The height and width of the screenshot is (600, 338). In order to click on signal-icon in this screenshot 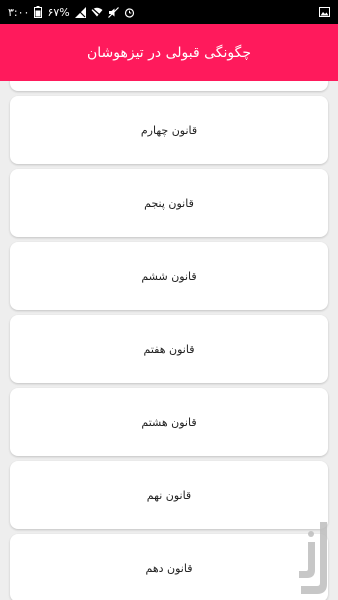, I will do `click(80, 12)`.